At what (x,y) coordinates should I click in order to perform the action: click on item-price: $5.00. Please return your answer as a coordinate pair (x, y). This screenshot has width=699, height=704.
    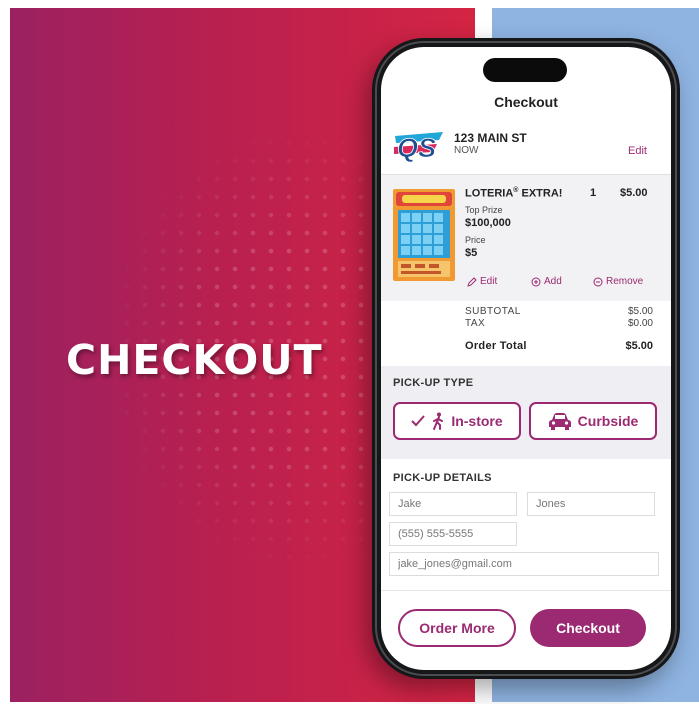
    Looking at the image, I should click on (634, 193).